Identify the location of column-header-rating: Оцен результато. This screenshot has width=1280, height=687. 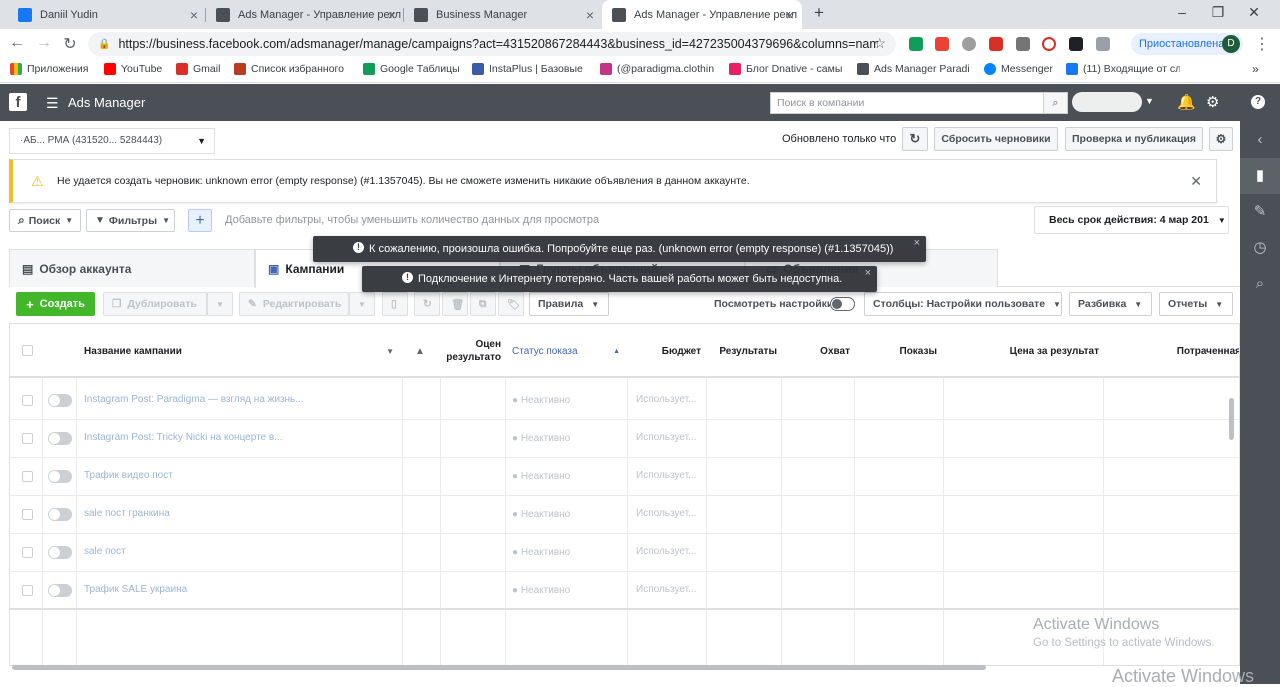
(471, 351).